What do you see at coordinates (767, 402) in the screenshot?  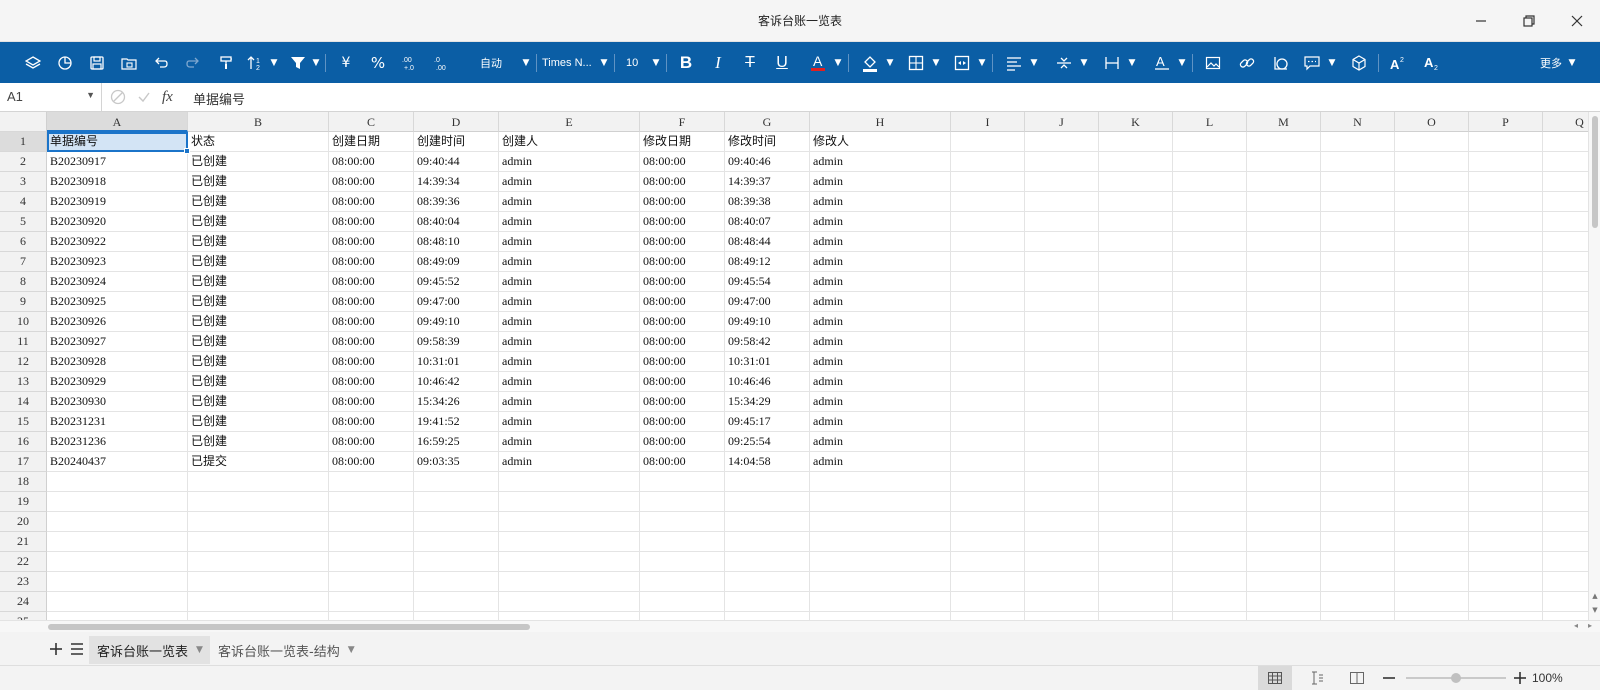 I see `grid-cell: 15:34:29` at bounding box center [767, 402].